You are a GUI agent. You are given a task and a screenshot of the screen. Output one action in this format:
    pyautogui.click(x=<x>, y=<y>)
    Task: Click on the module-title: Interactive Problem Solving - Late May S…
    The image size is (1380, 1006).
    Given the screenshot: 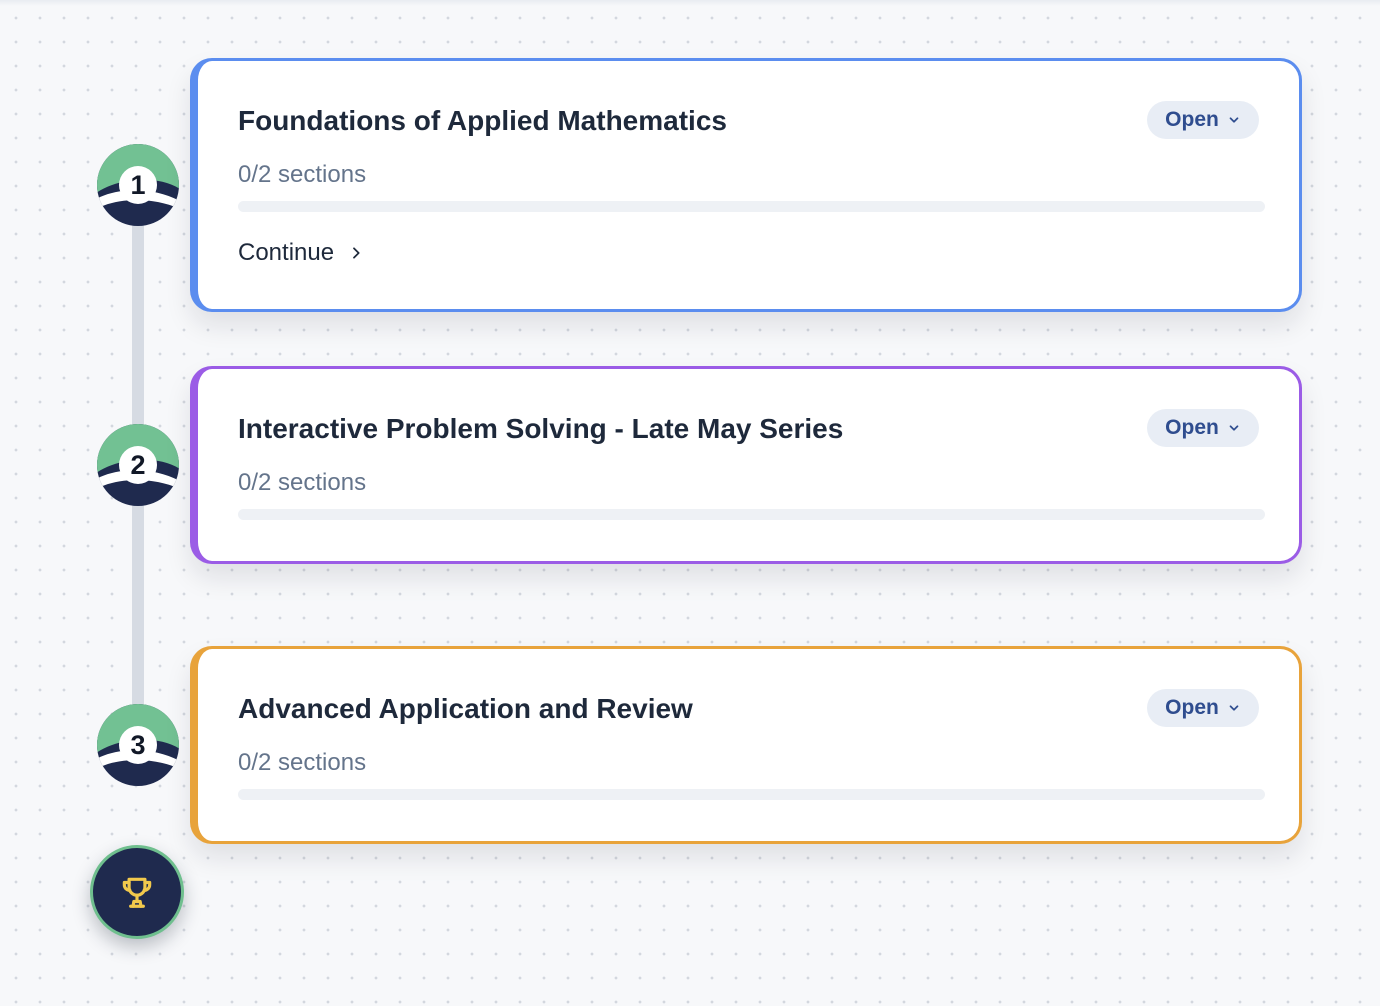 What is the action you would take?
    pyautogui.click(x=541, y=428)
    